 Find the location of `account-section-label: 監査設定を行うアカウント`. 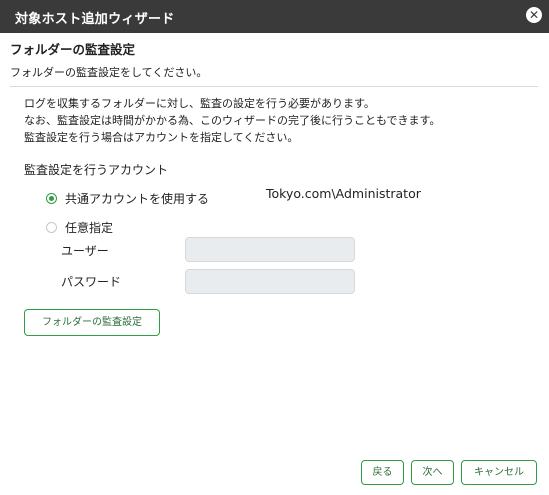

account-section-label: 監査設定を行うアカウント is located at coordinates (96, 170).